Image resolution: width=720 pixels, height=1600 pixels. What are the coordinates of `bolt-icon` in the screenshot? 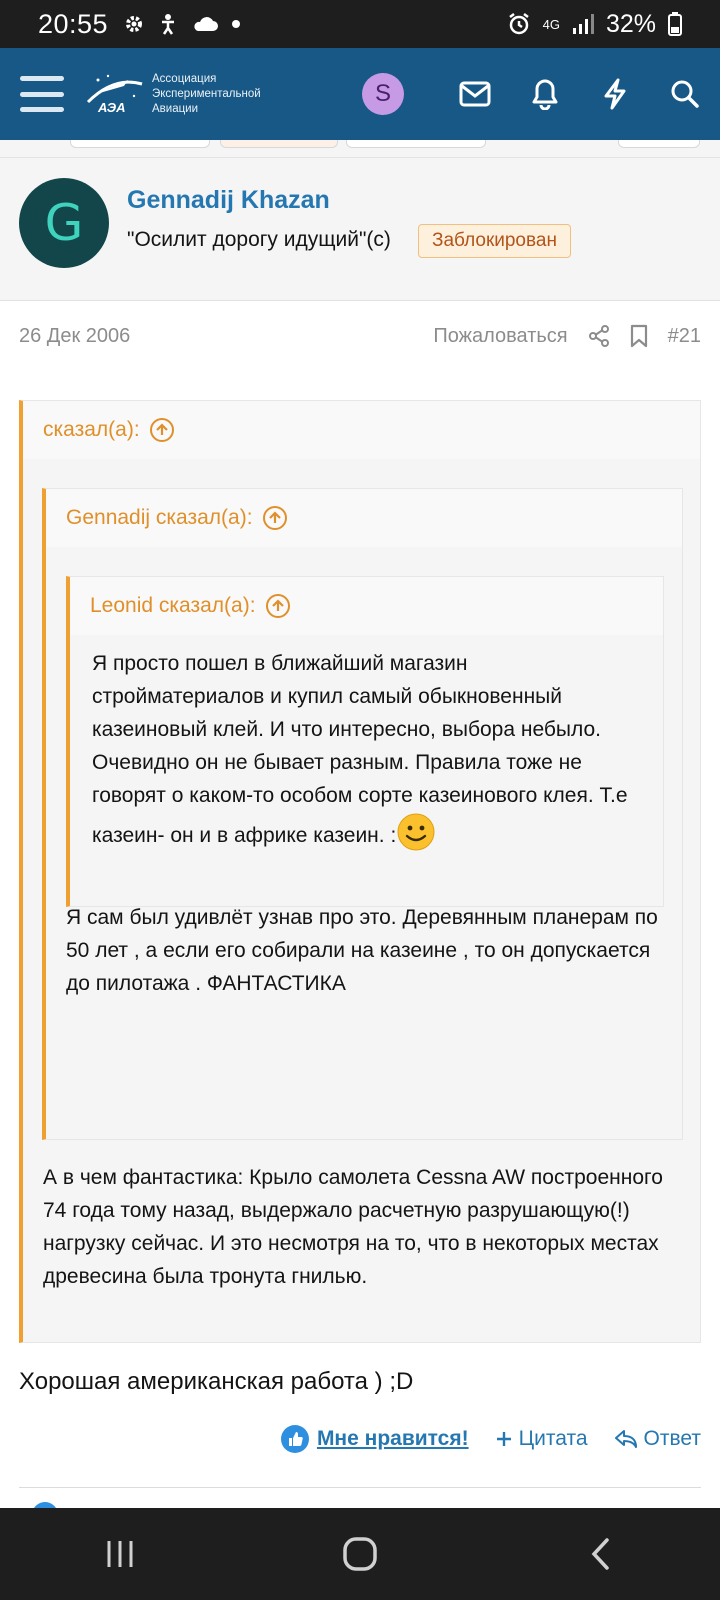 It's located at (615, 94).